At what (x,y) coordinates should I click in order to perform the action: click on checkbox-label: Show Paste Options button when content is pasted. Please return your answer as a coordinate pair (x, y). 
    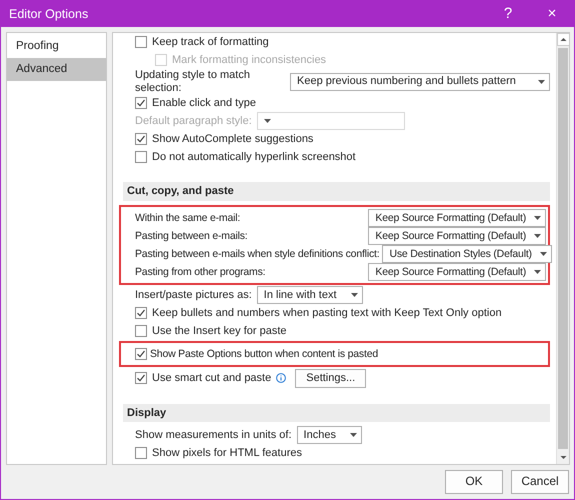
    Looking at the image, I should click on (264, 354).